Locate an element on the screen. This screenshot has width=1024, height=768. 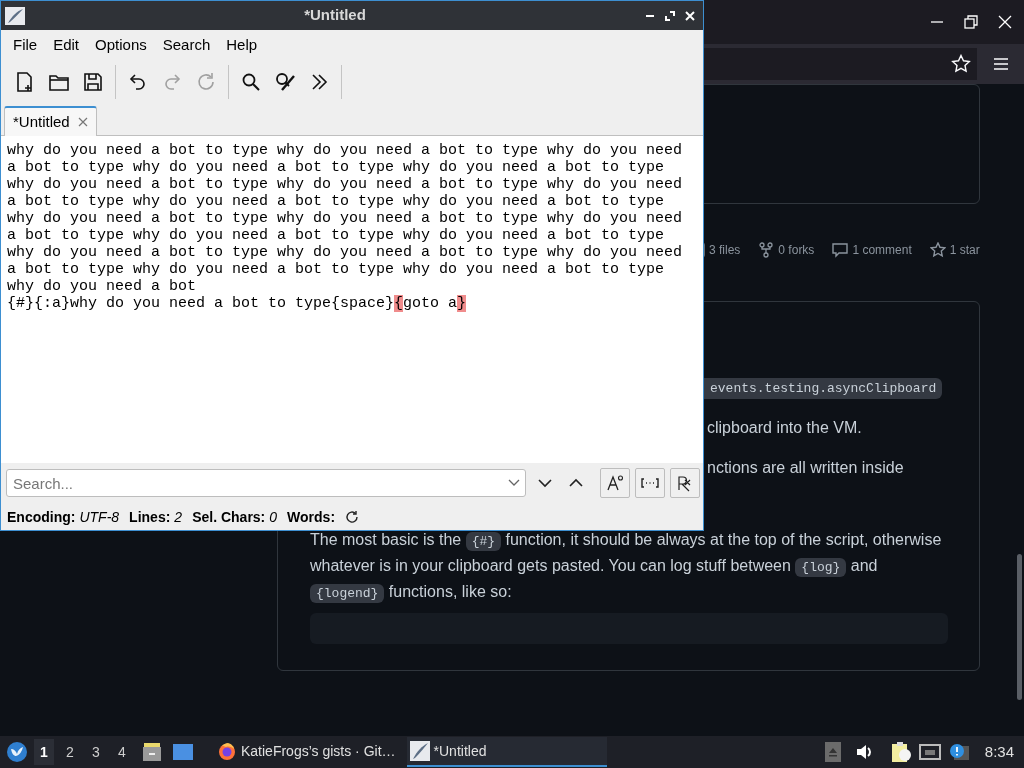
taskbar-task: *Untitled is located at coordinates (506, 752).